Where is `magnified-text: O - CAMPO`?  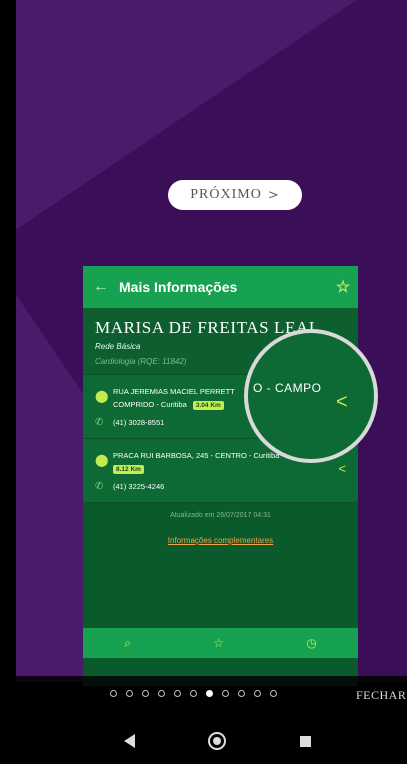
magnified-text: O - CAMPO is located at coordinates (287, 388).